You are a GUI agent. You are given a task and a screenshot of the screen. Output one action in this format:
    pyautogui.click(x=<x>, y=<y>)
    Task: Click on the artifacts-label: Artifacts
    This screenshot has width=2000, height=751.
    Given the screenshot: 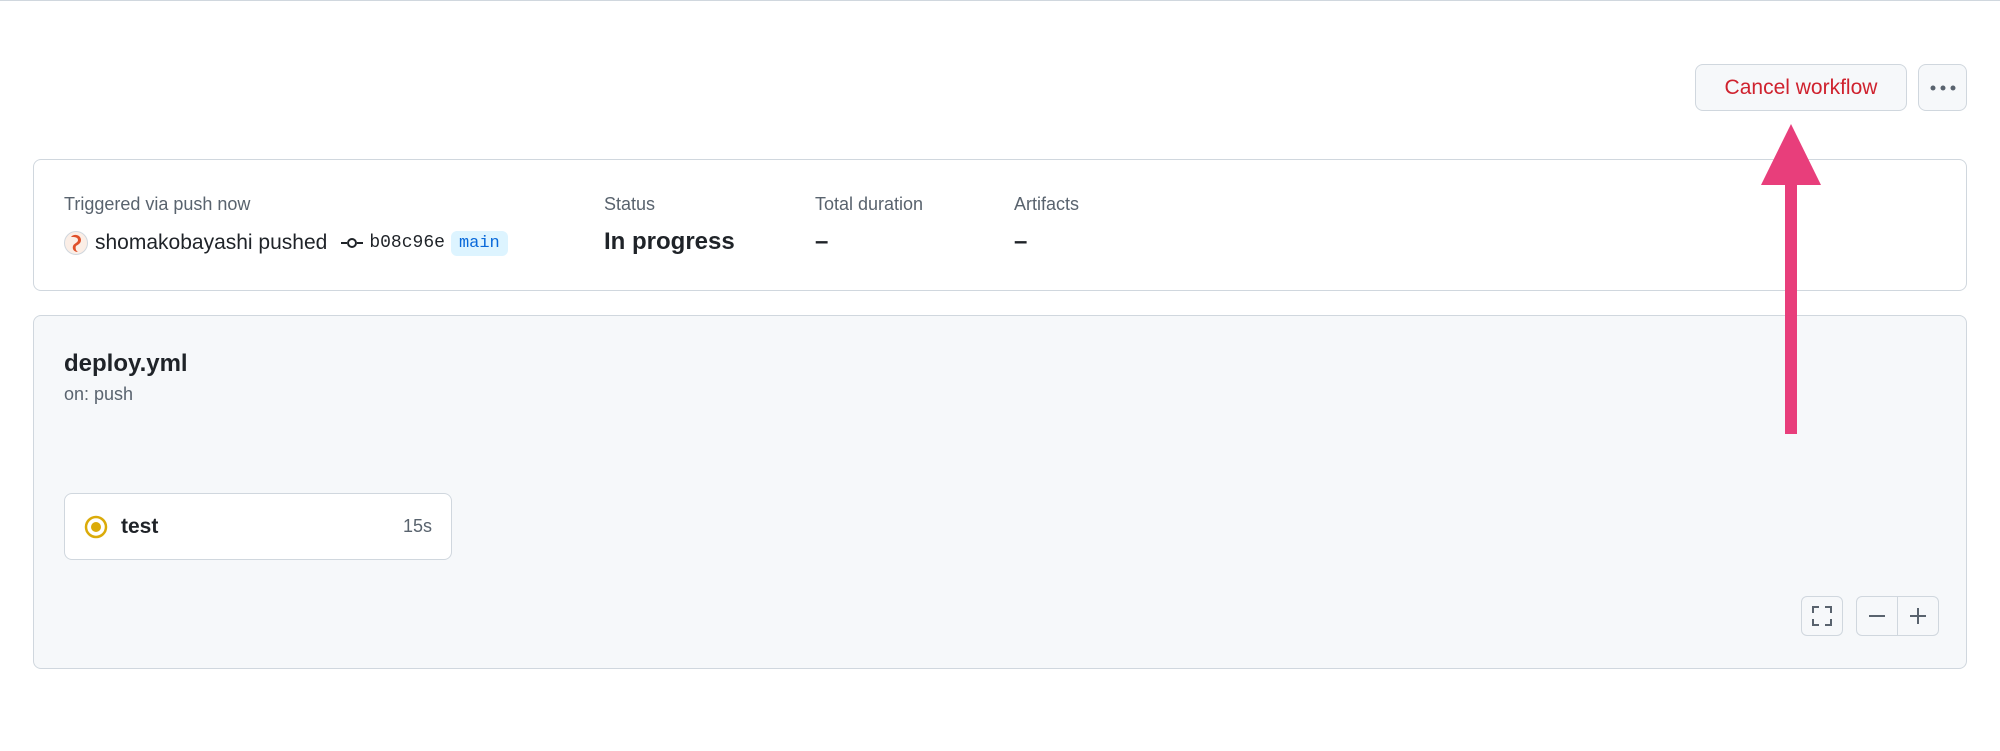 What is the action you would take?
    pyautogui.click(x=1047, y=204)
    